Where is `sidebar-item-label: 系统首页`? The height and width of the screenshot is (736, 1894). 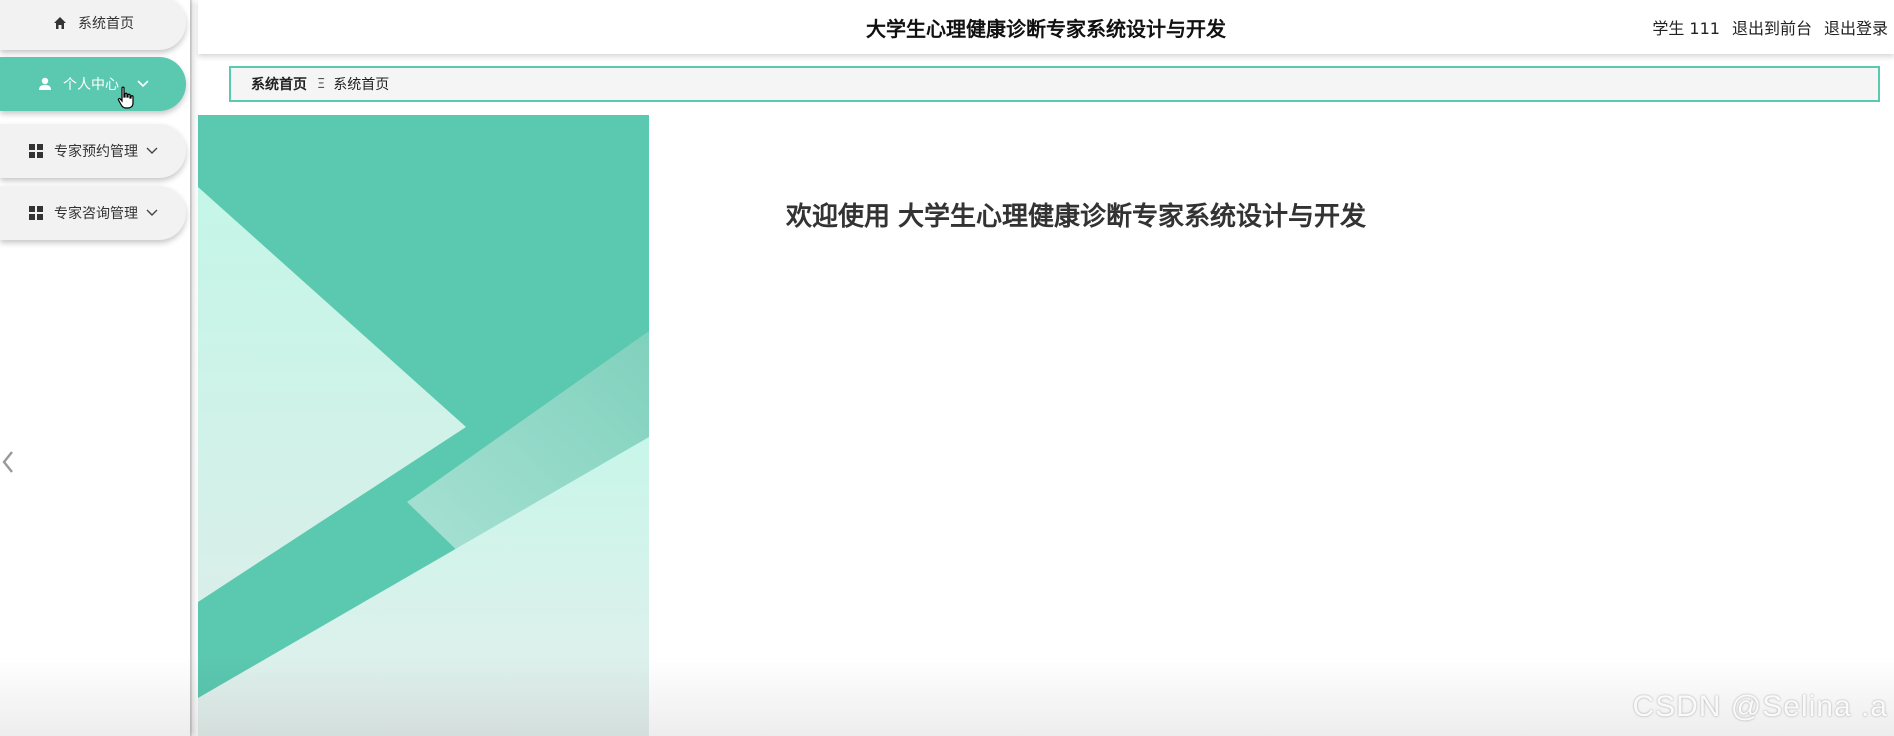
sidebar-item-label: 系统首页 is located at coordinates (106, 24).